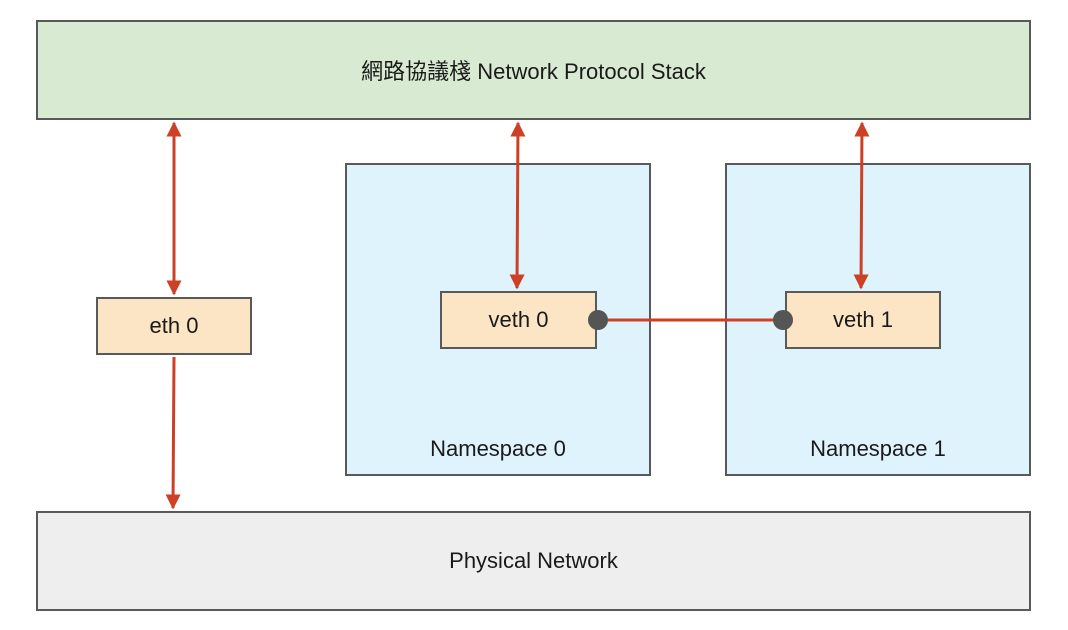  I want to click on eth0-label: eth 0, so click(174, 325).